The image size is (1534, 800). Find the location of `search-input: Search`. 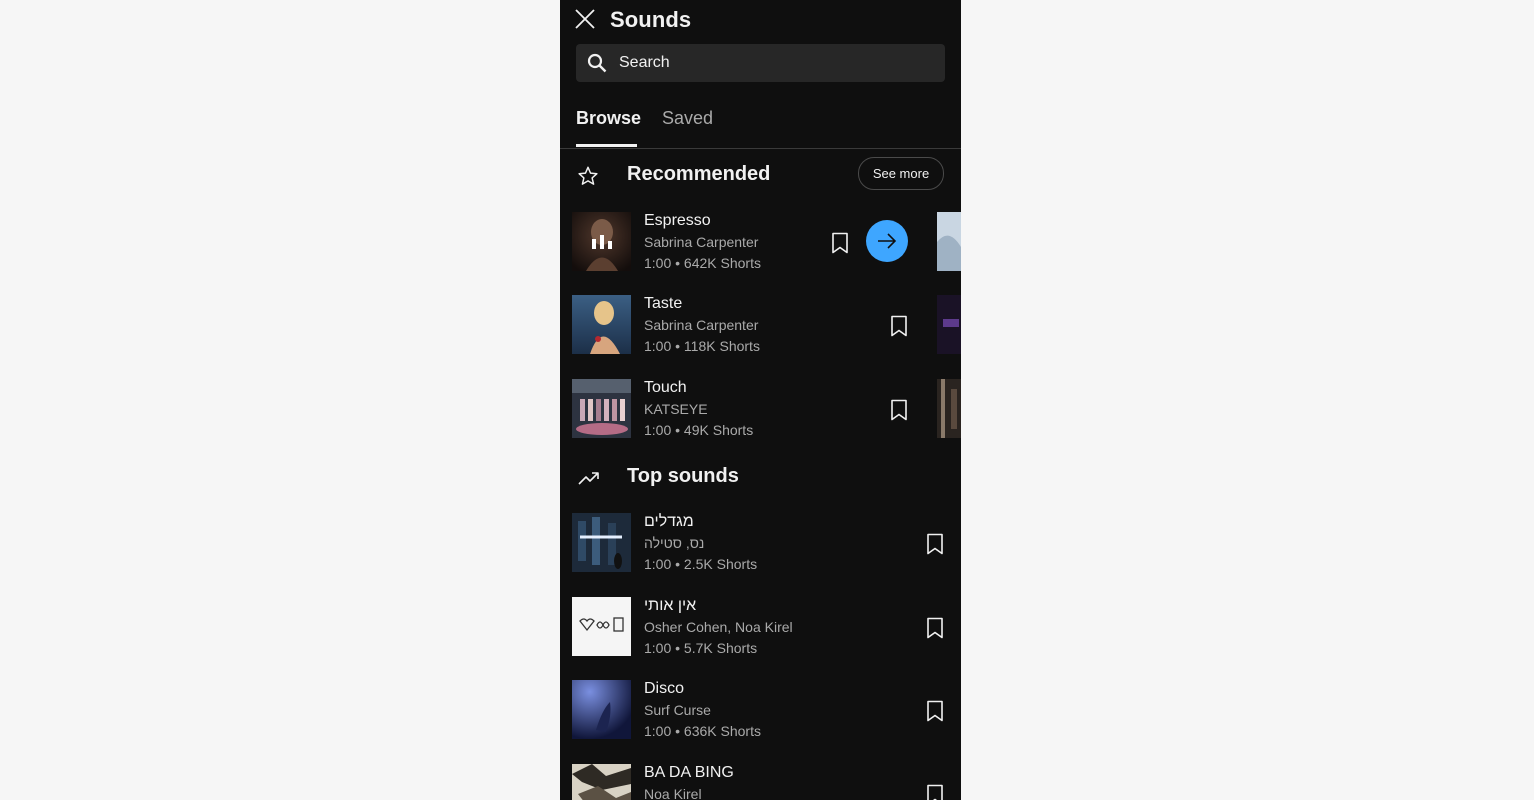

search-input: Search is located at coordinates (760, 63).